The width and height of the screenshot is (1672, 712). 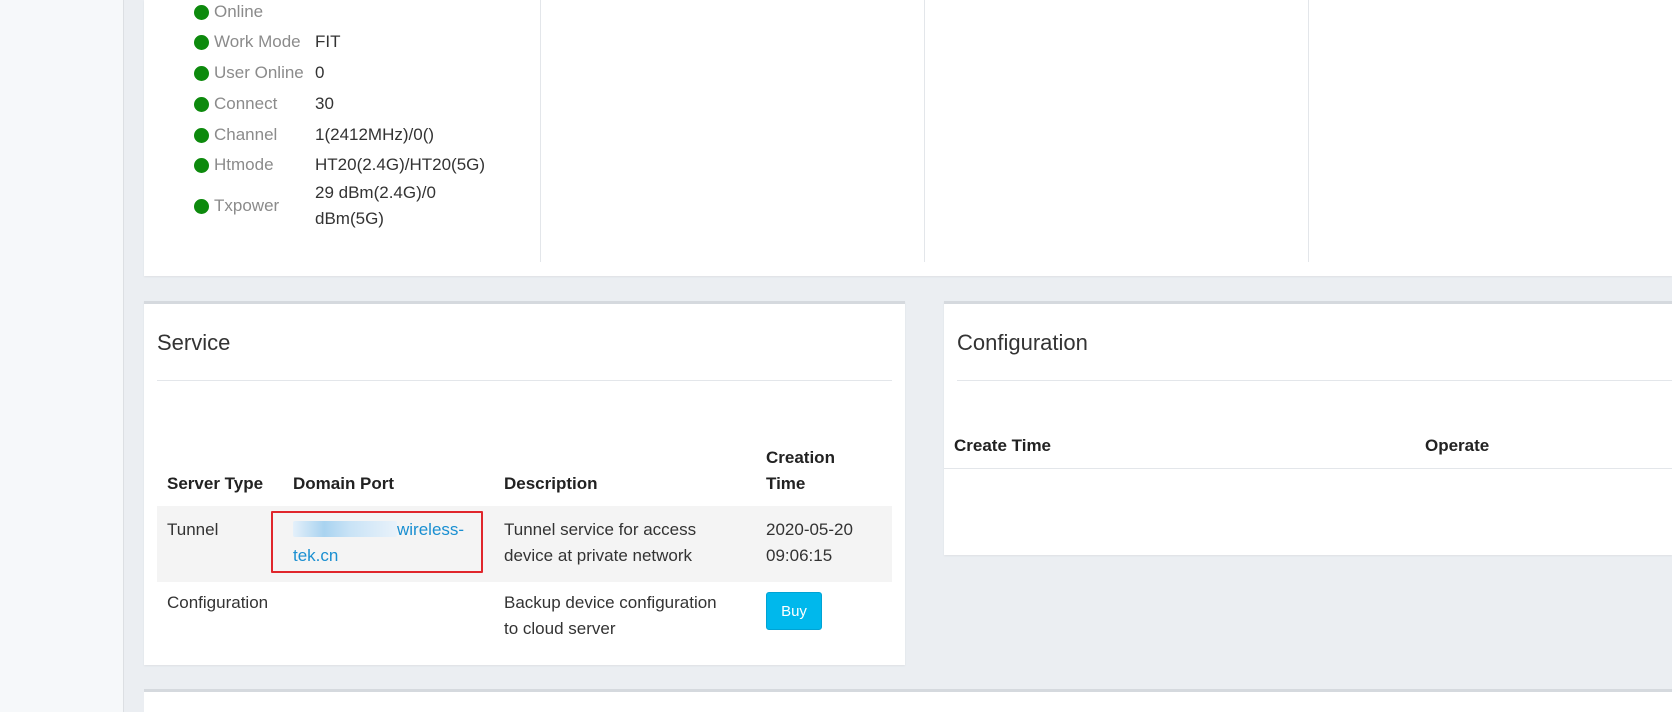 What do you see at coordinates (246, 103) in the screenshot?
I see `status-label: Connect` at bounding box center [246, 103].